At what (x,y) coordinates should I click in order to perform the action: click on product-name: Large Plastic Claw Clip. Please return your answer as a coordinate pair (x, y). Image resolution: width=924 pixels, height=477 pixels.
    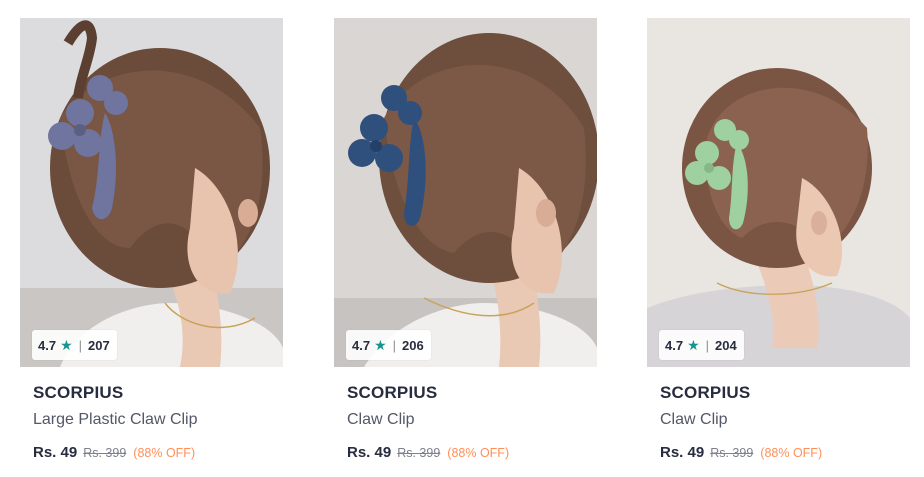
    Looking at the image, I should click on (115, 419).